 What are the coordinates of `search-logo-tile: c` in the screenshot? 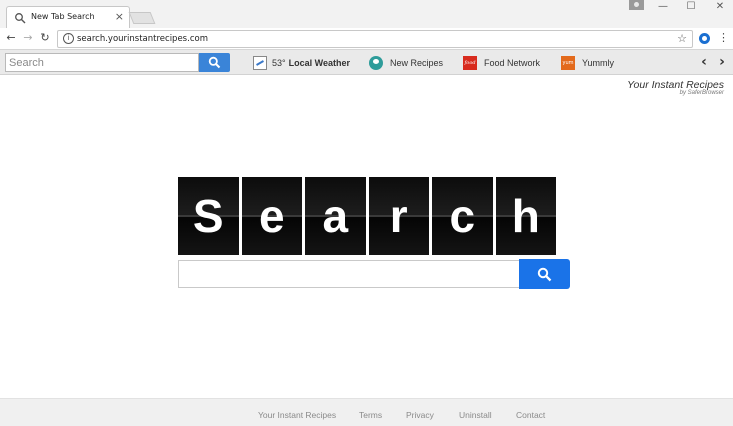 It's located at (462, 216).